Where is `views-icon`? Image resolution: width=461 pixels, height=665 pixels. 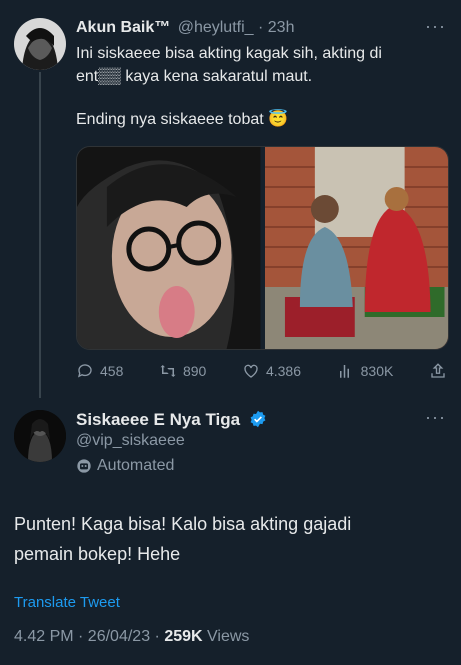 views-icon is located at coordinates (344, 371).